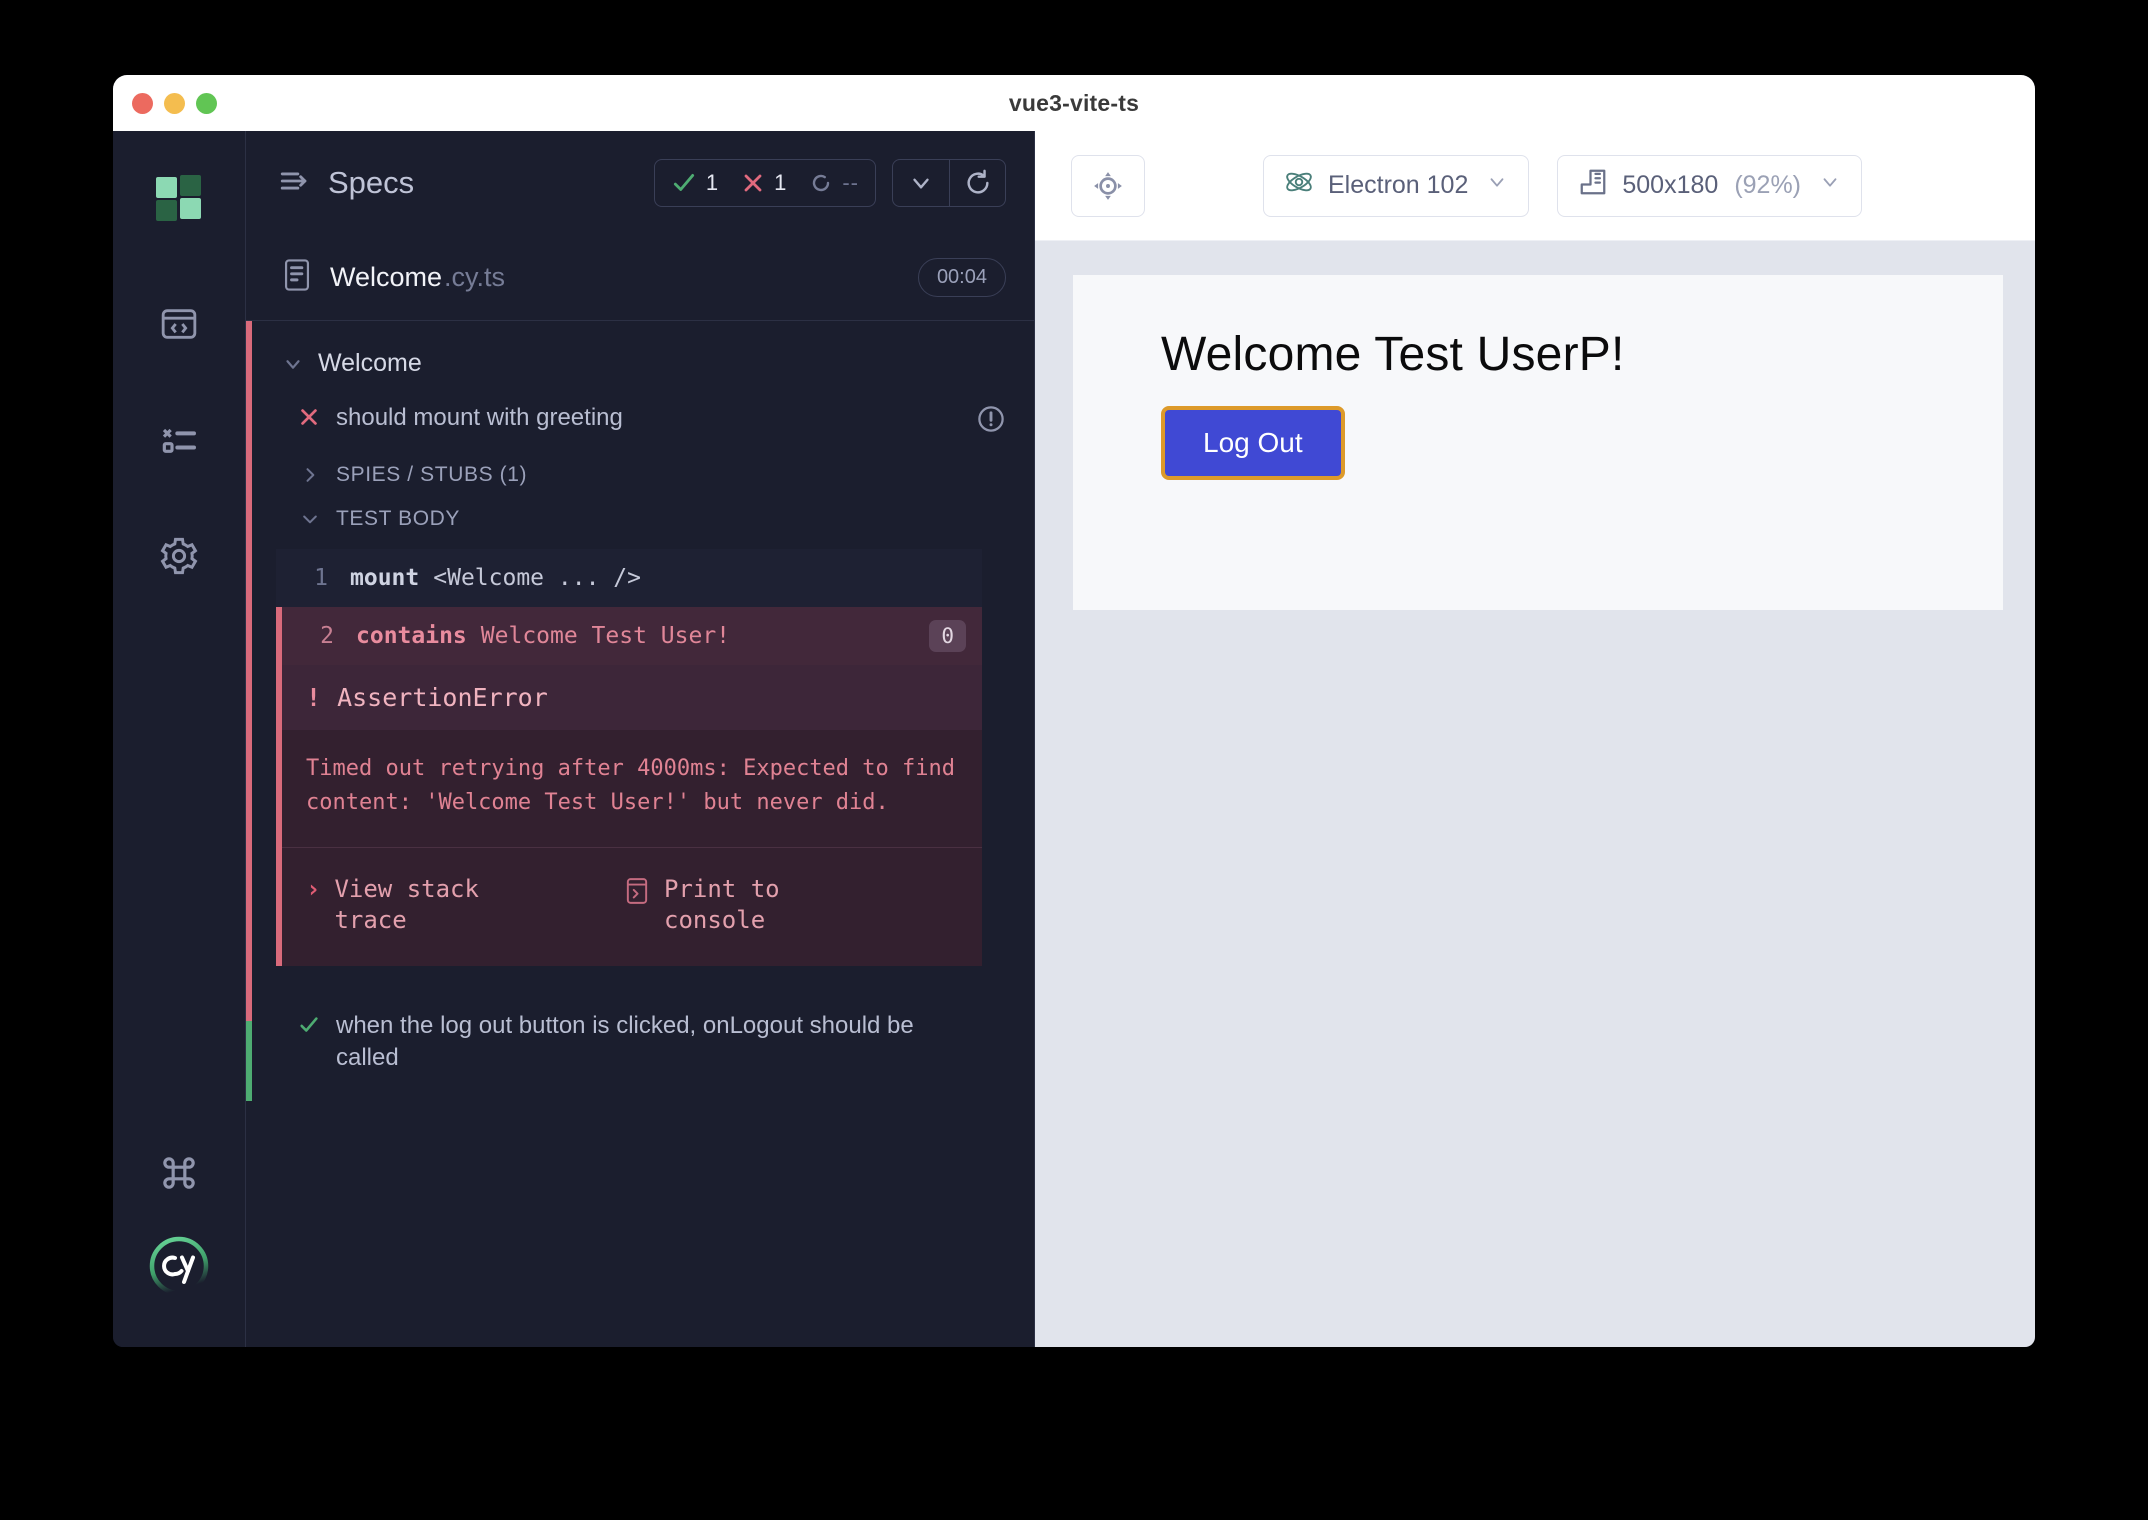 The width and height of the screenshot is (2148, 1520). What do you see at coordinates (179, 556) in the screenshot?
I see `sidebar-item-settings` at bounding box center [179, 556].